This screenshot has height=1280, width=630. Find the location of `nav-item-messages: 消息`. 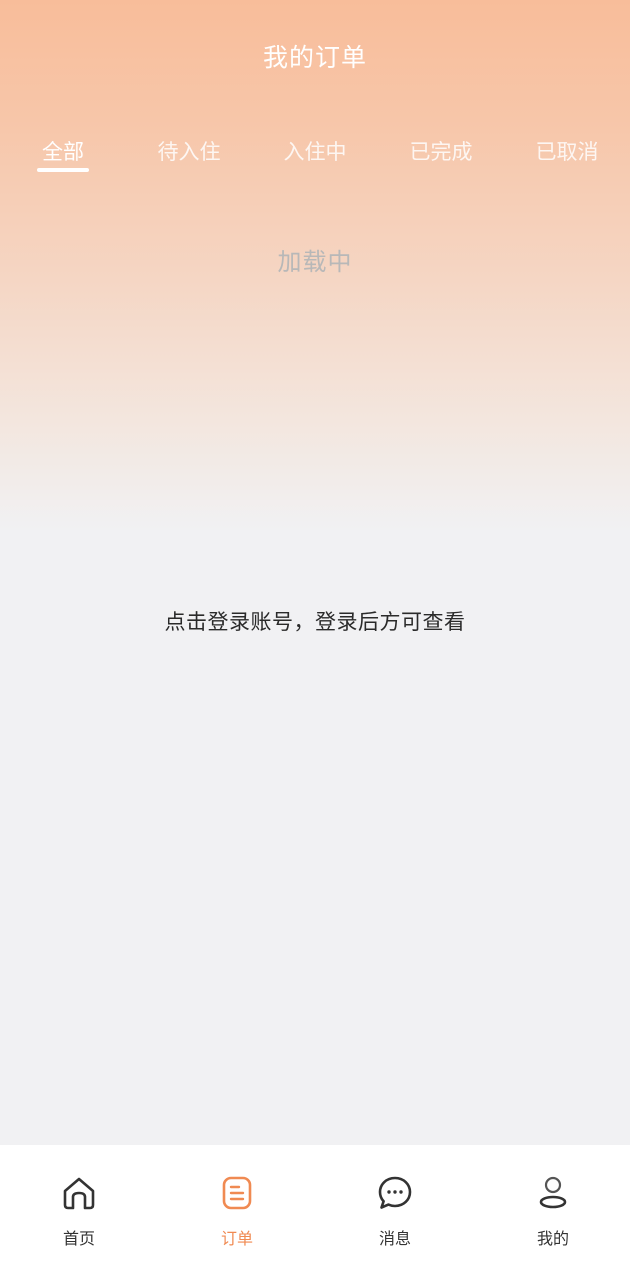

nav-item-messages: 消息 is located at coordinates (395, 1212).